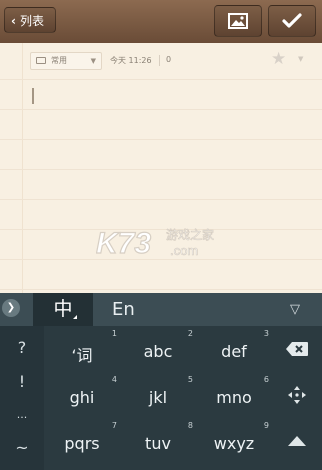 This screenshot has height=470, width=322. I want to click on chevron-left-icon: ‹, so click(13, 21).